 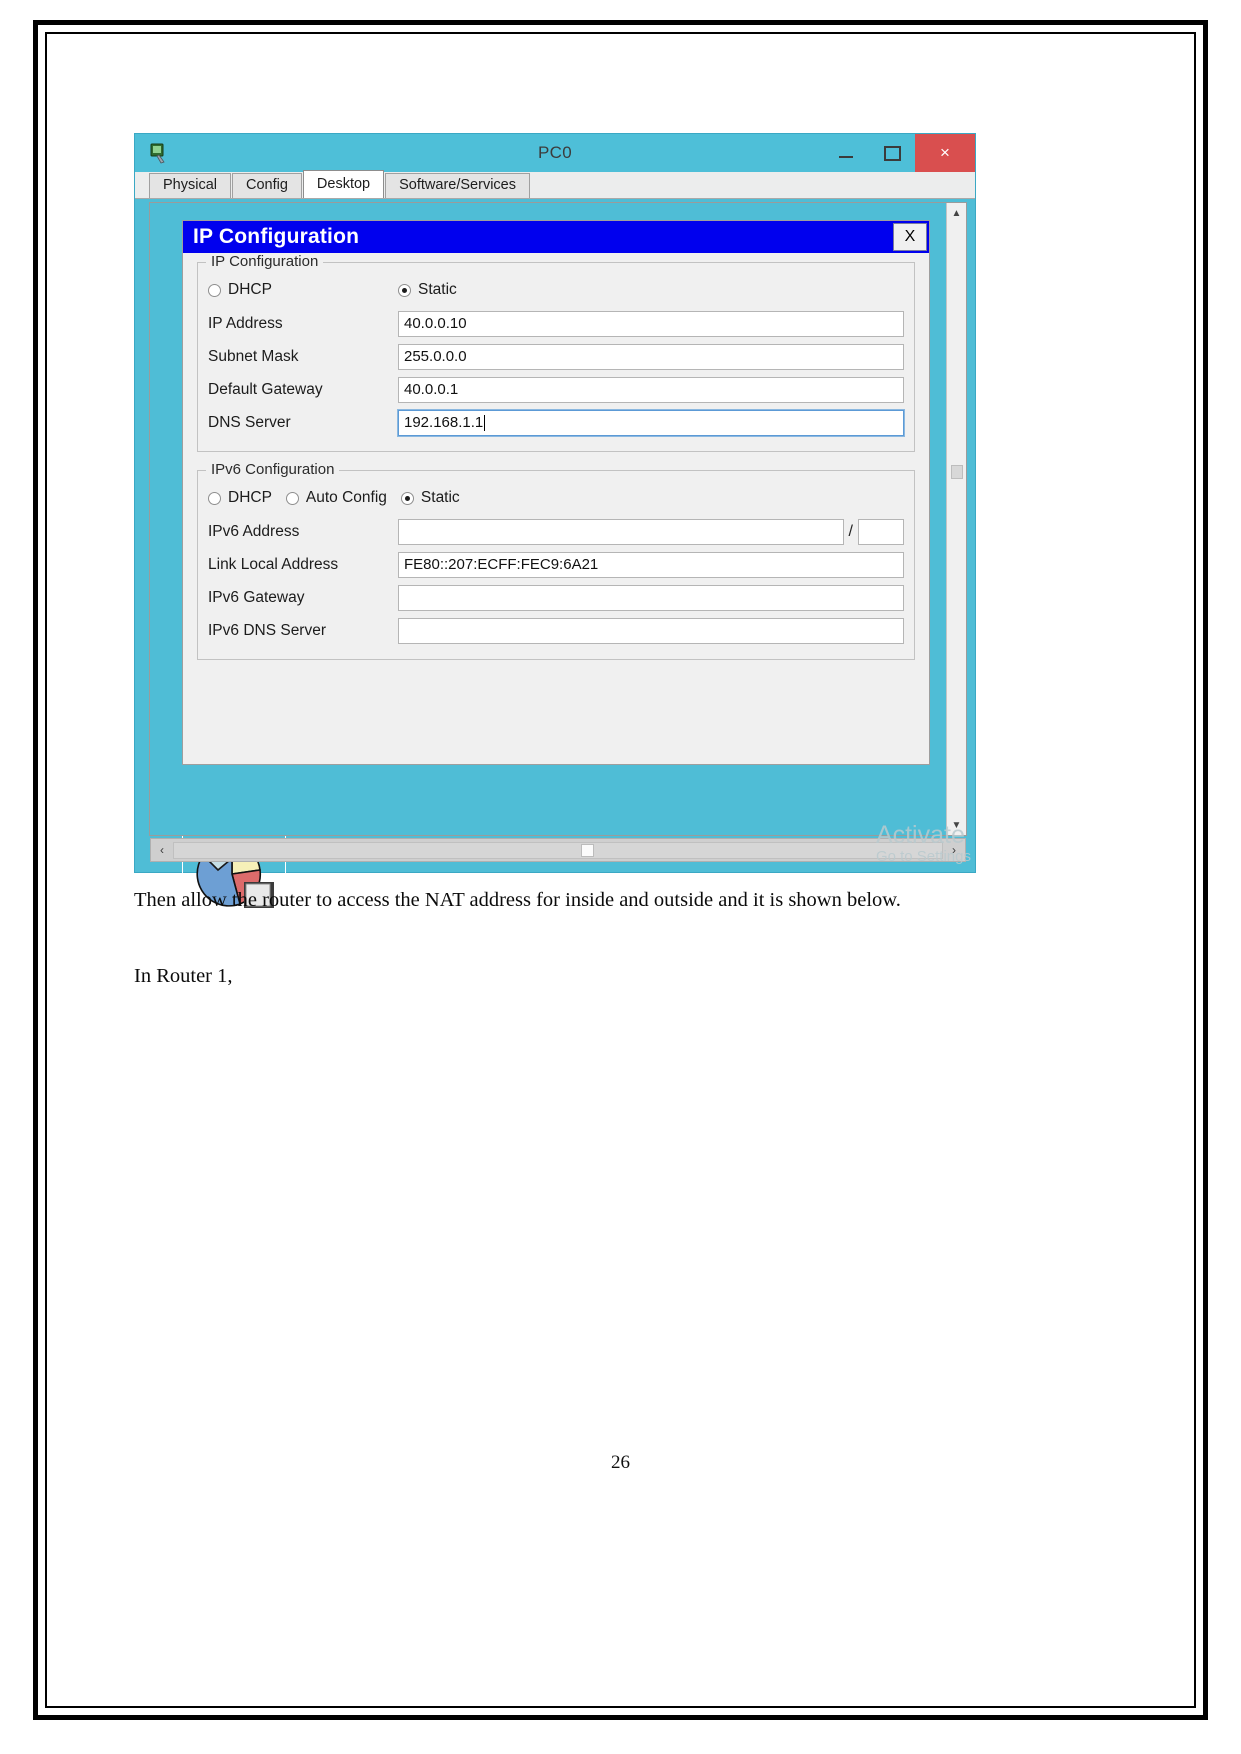 What do you see at coordinates (273, 469) in the screenshot?
I see `ipv6-group-legend: IPv6 Configuration` at bounding box center [273, 469].